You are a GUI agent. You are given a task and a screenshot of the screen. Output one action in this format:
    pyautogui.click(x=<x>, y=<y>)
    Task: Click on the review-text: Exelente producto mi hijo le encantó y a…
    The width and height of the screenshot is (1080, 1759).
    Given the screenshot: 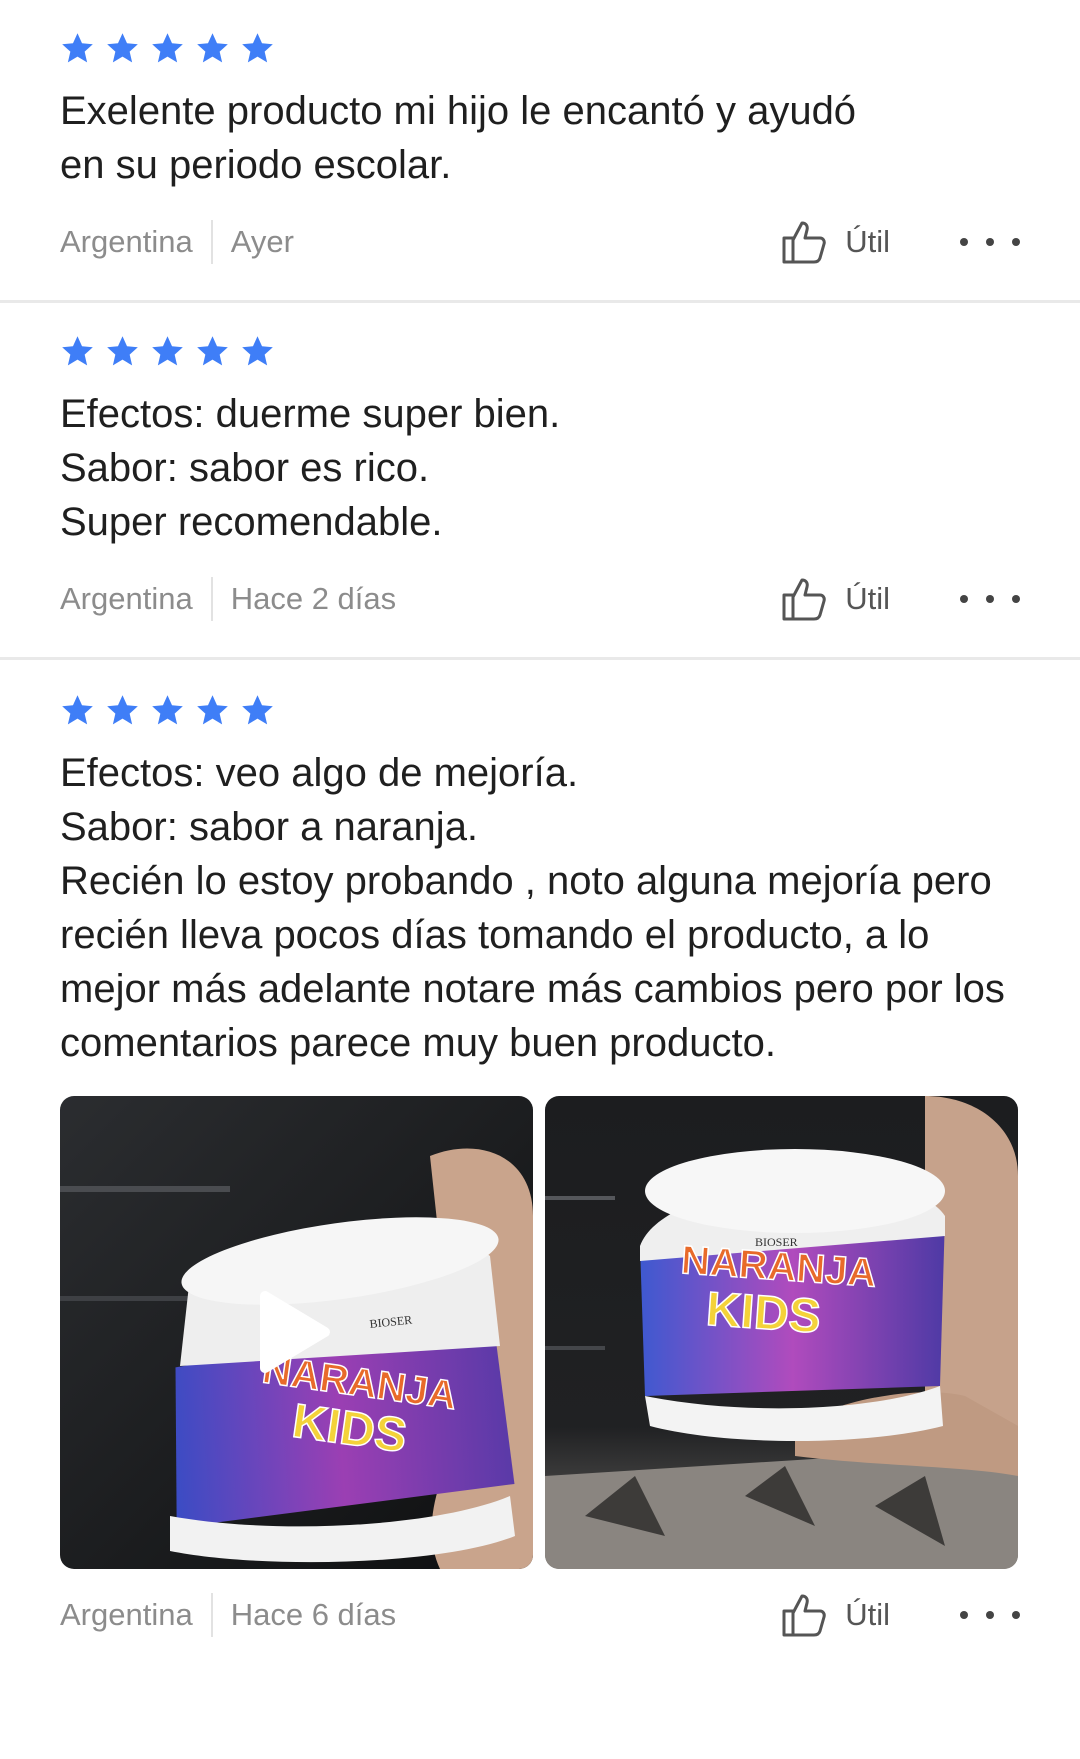 What is the action you would take?
    pyautogui.click(x=458, y=138)
    